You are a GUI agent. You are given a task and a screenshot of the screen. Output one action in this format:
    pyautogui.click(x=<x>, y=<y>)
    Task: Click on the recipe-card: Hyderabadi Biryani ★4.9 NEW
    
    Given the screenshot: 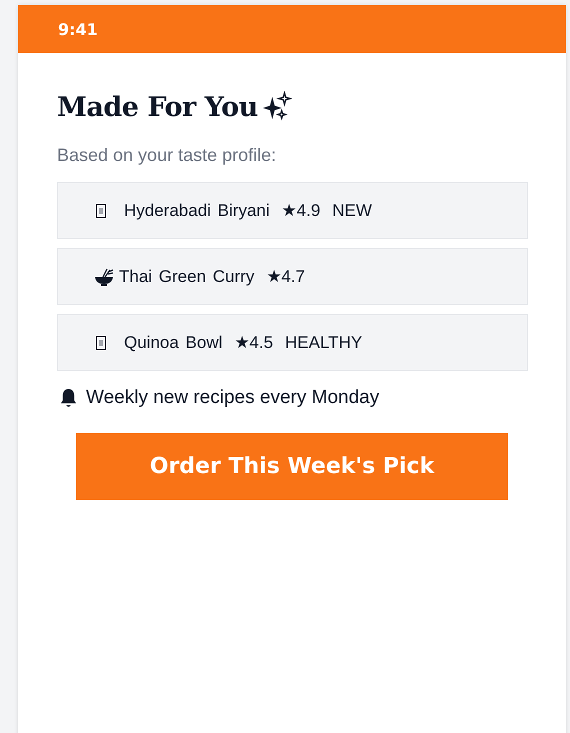 What is the action you would take?
    pyautogui.click(x=292, y=210)
    